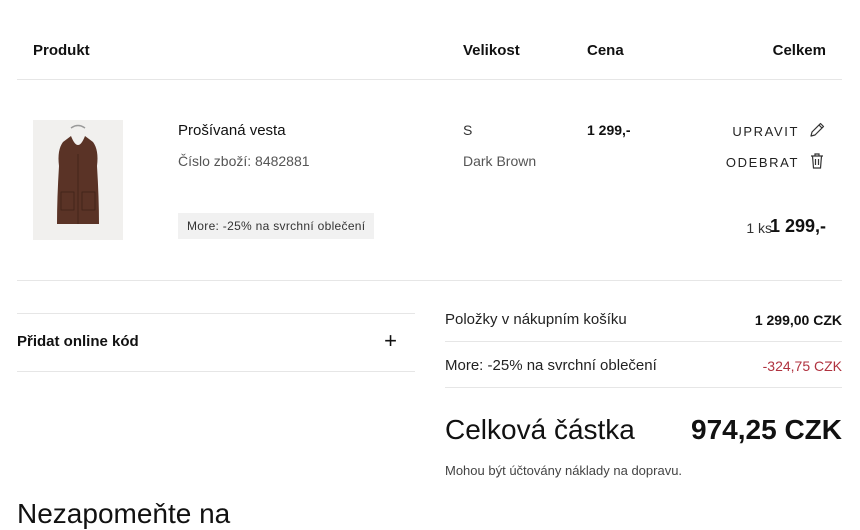 Image resolution: width=860 pixels, height=530 pixels. Describe the element at coordinates (276, 226) in the screenshot. I see `promo-badge: More: -25% na svrchní oblečení` at that location.